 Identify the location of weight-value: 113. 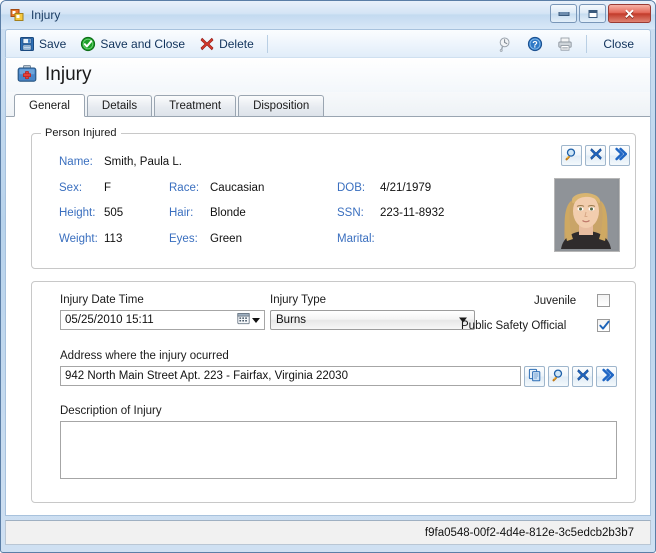
(113, 239).